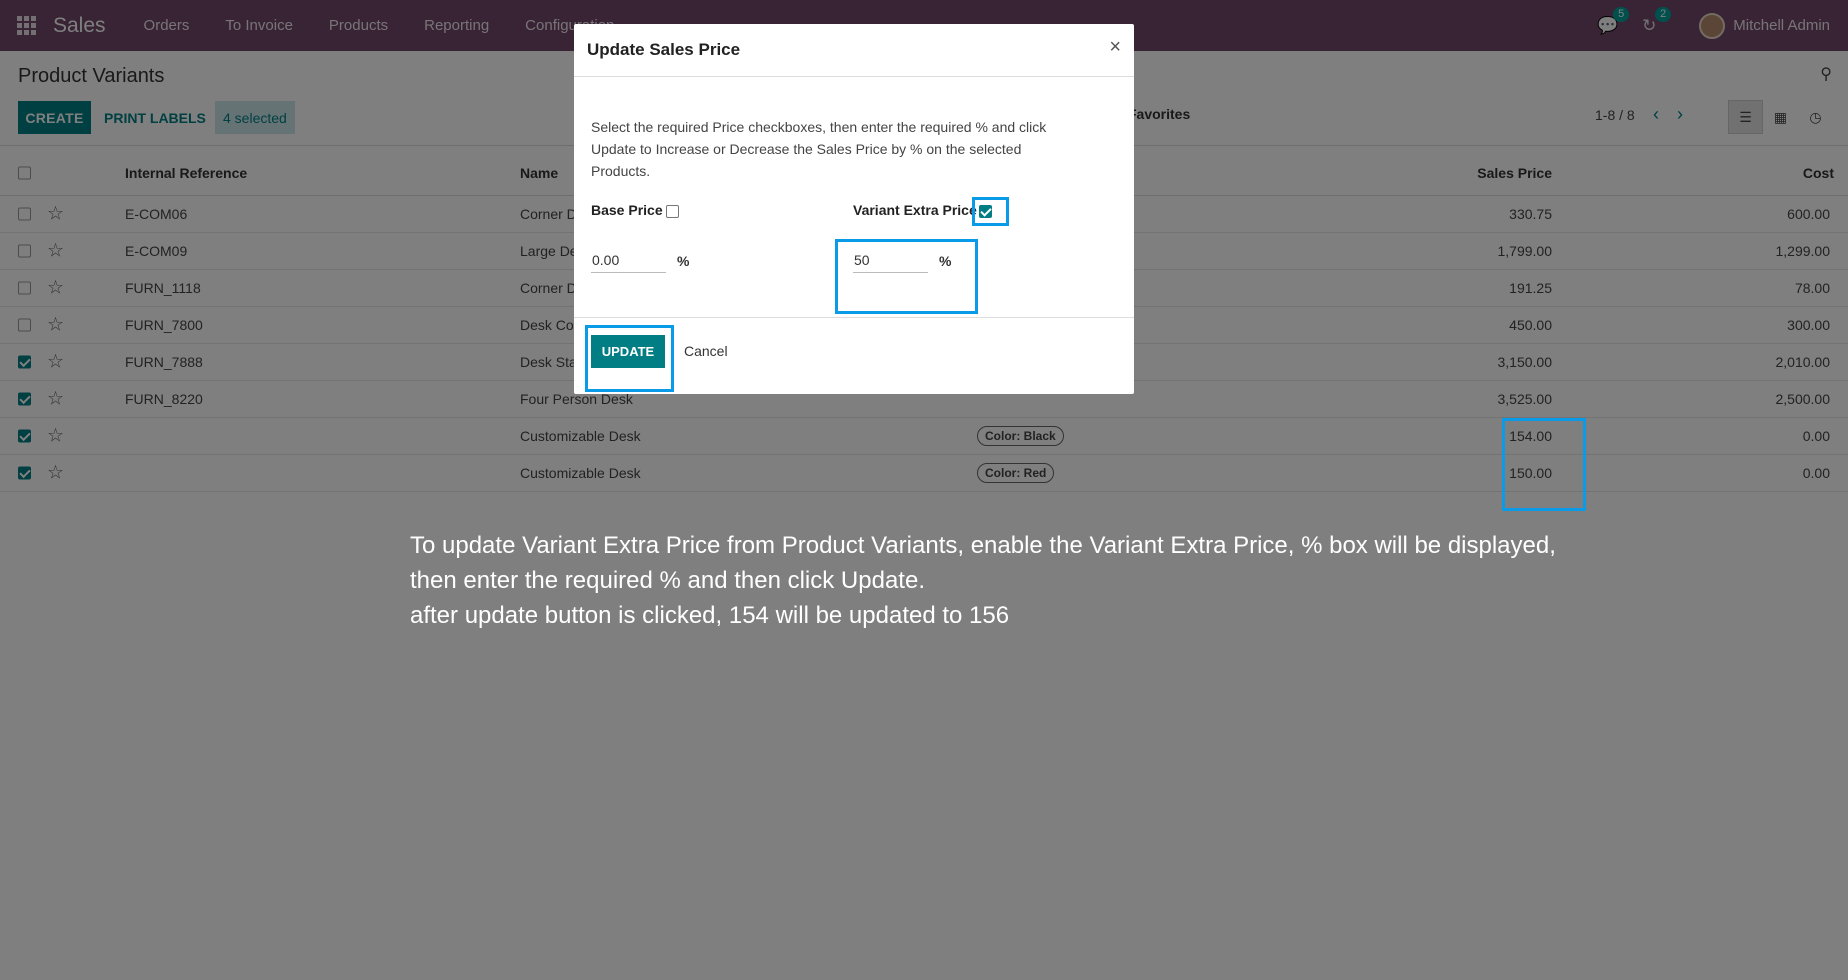  I want to click on variant-extra-price-label: Variant Extra Price, so click(915, 210).